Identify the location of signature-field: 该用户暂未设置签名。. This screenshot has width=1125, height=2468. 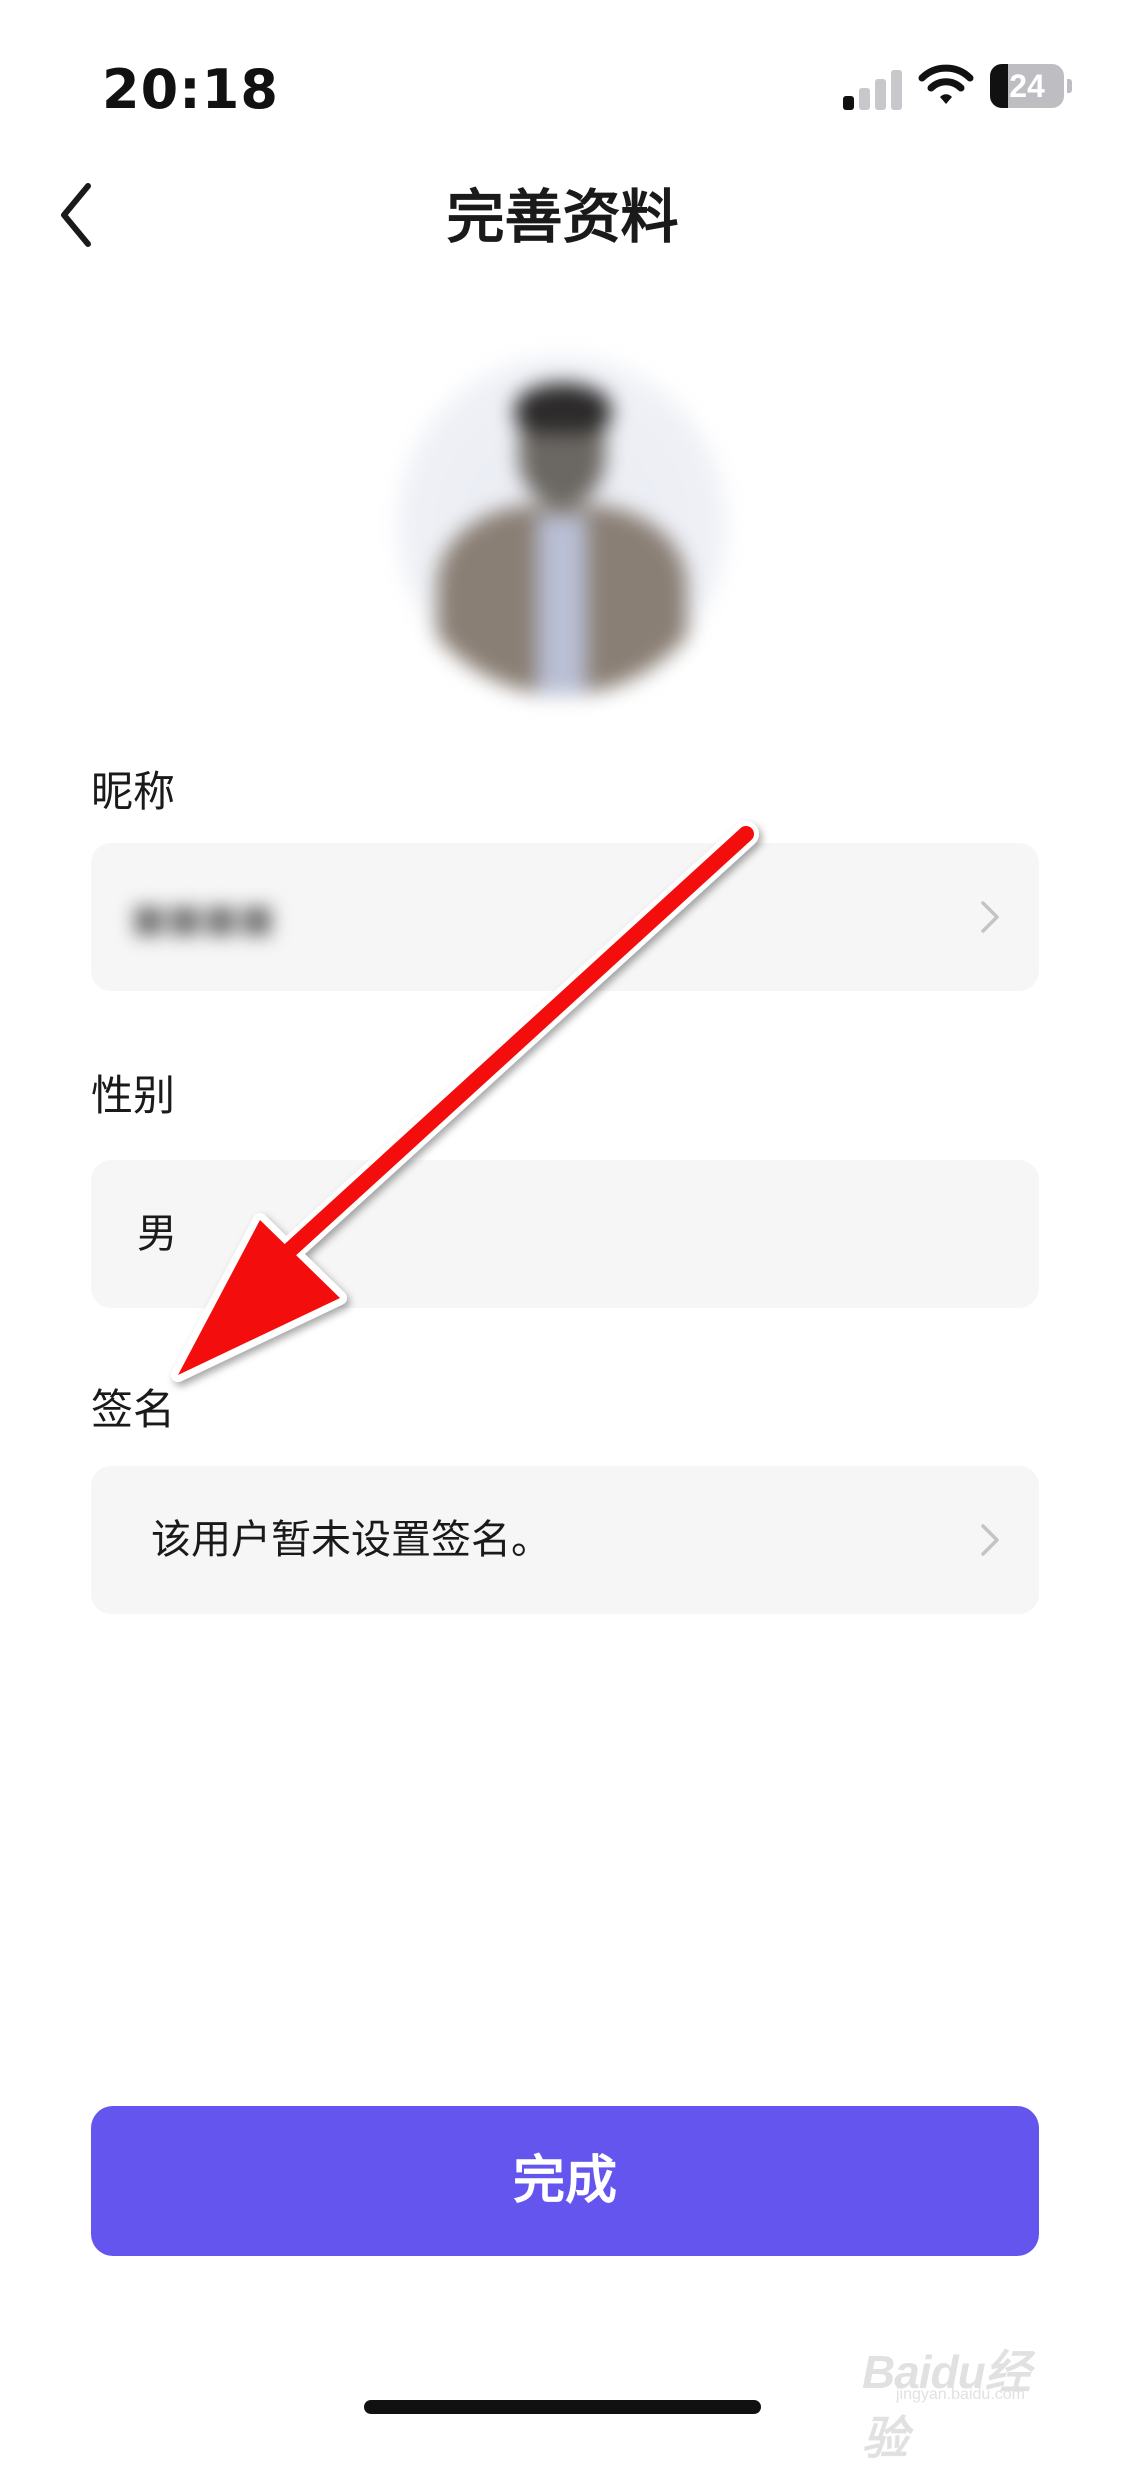
(565, 1540).